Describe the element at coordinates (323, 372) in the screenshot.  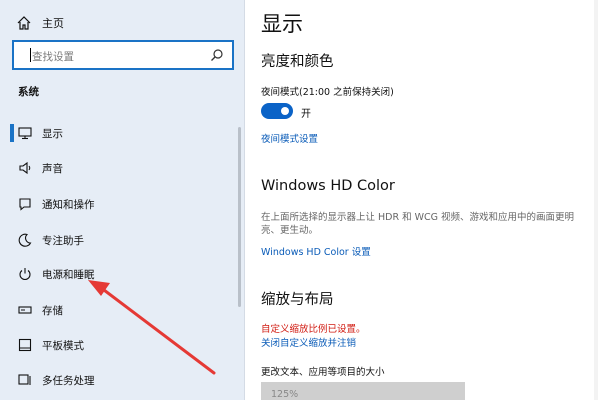
I see `text-size-label: 更改文本、应用等项目的大小` at that location.